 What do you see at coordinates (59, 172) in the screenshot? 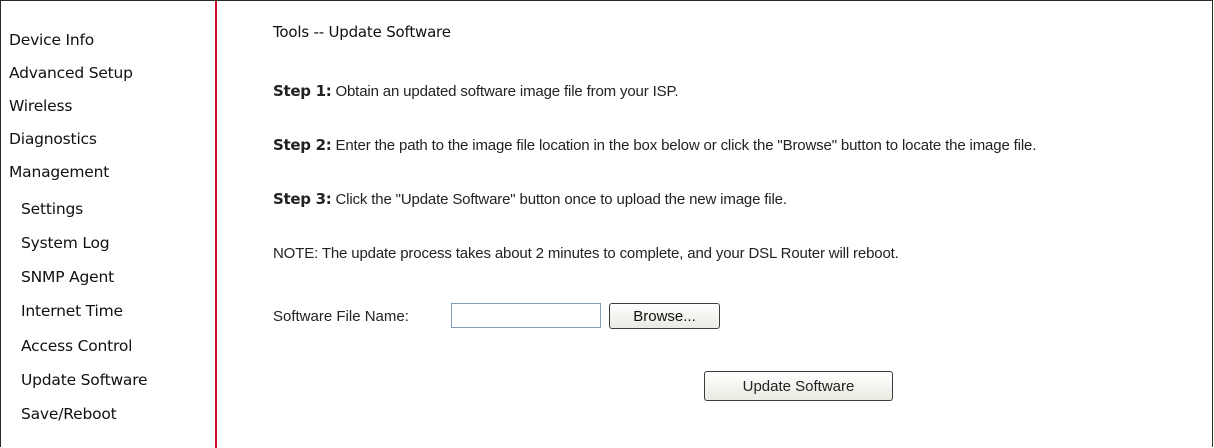
I see `sidebar-item-management: Management` at bounding box center [59, 172].